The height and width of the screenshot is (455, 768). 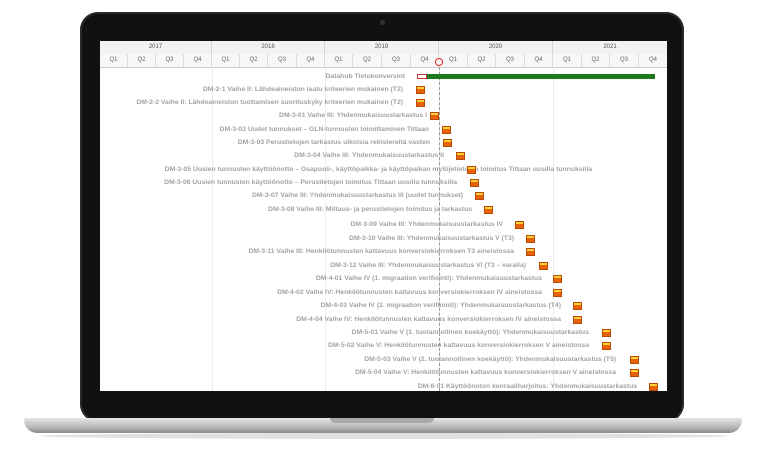 I want to click on laptop-notch, so click(x=382, y=420).